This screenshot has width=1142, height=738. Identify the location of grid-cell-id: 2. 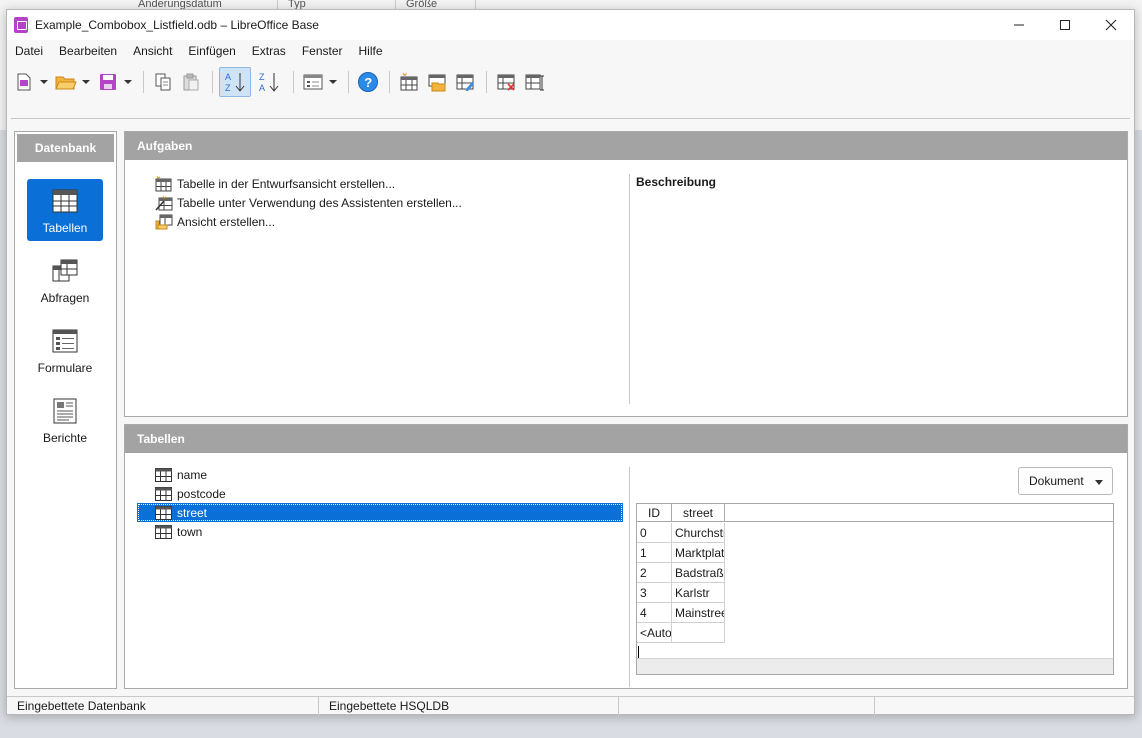
(654, 573).